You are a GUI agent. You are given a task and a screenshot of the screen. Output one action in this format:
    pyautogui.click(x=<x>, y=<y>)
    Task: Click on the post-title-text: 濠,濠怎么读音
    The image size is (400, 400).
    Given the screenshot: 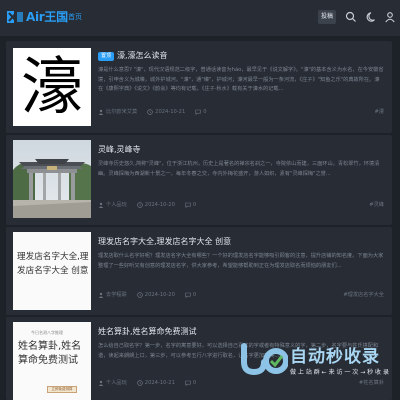 What is the action you would take?
    pyautogui.click(x=142, y=55)
    